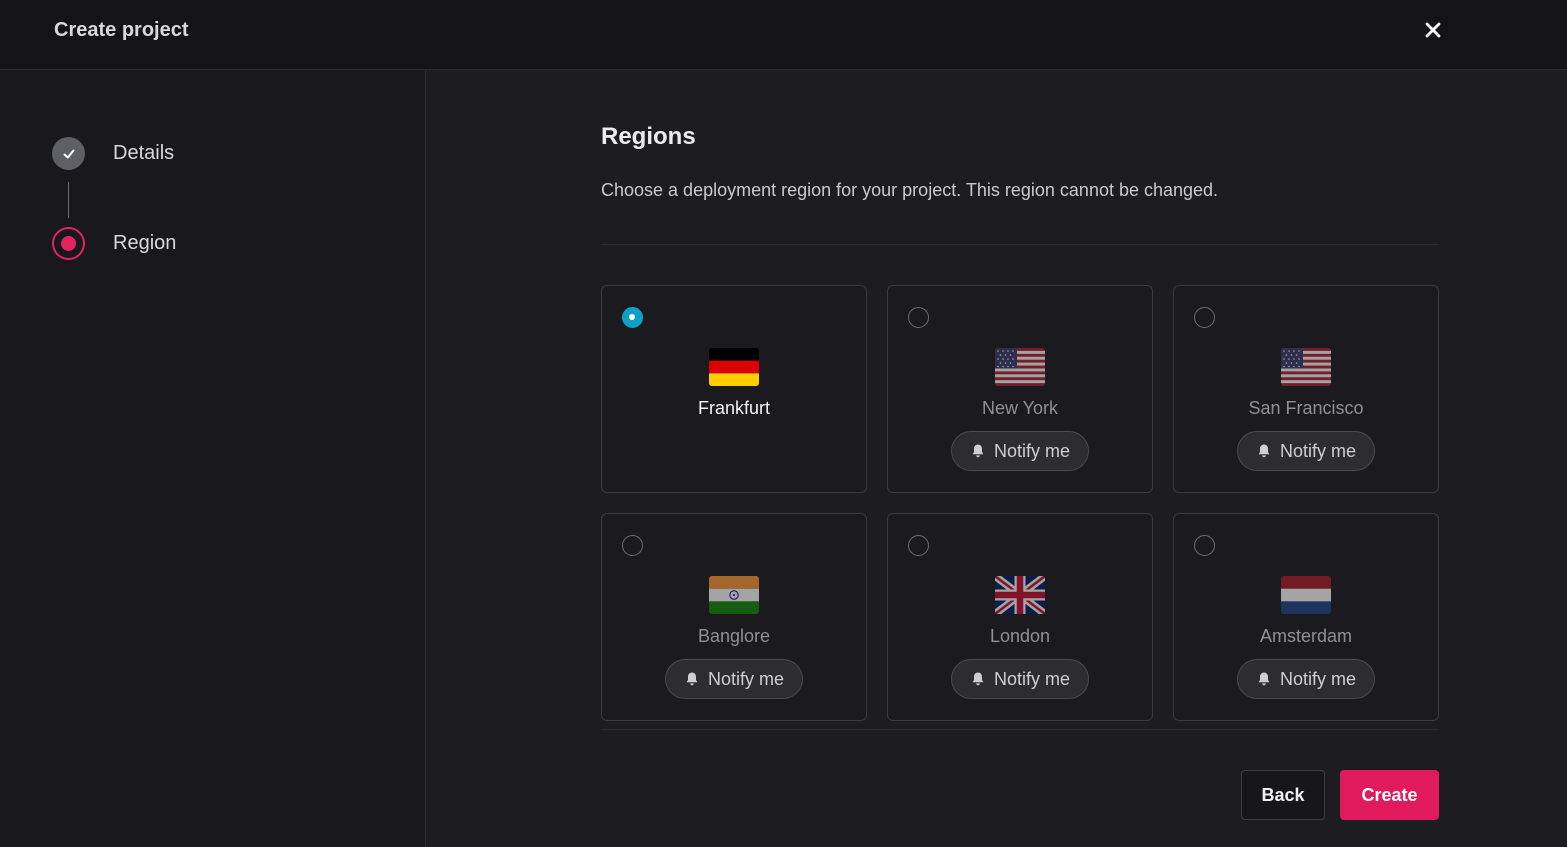 Image resolution: width=1567 pixels, height=847 pixels. I want to click on back-button: Back, so click(1283, 795).